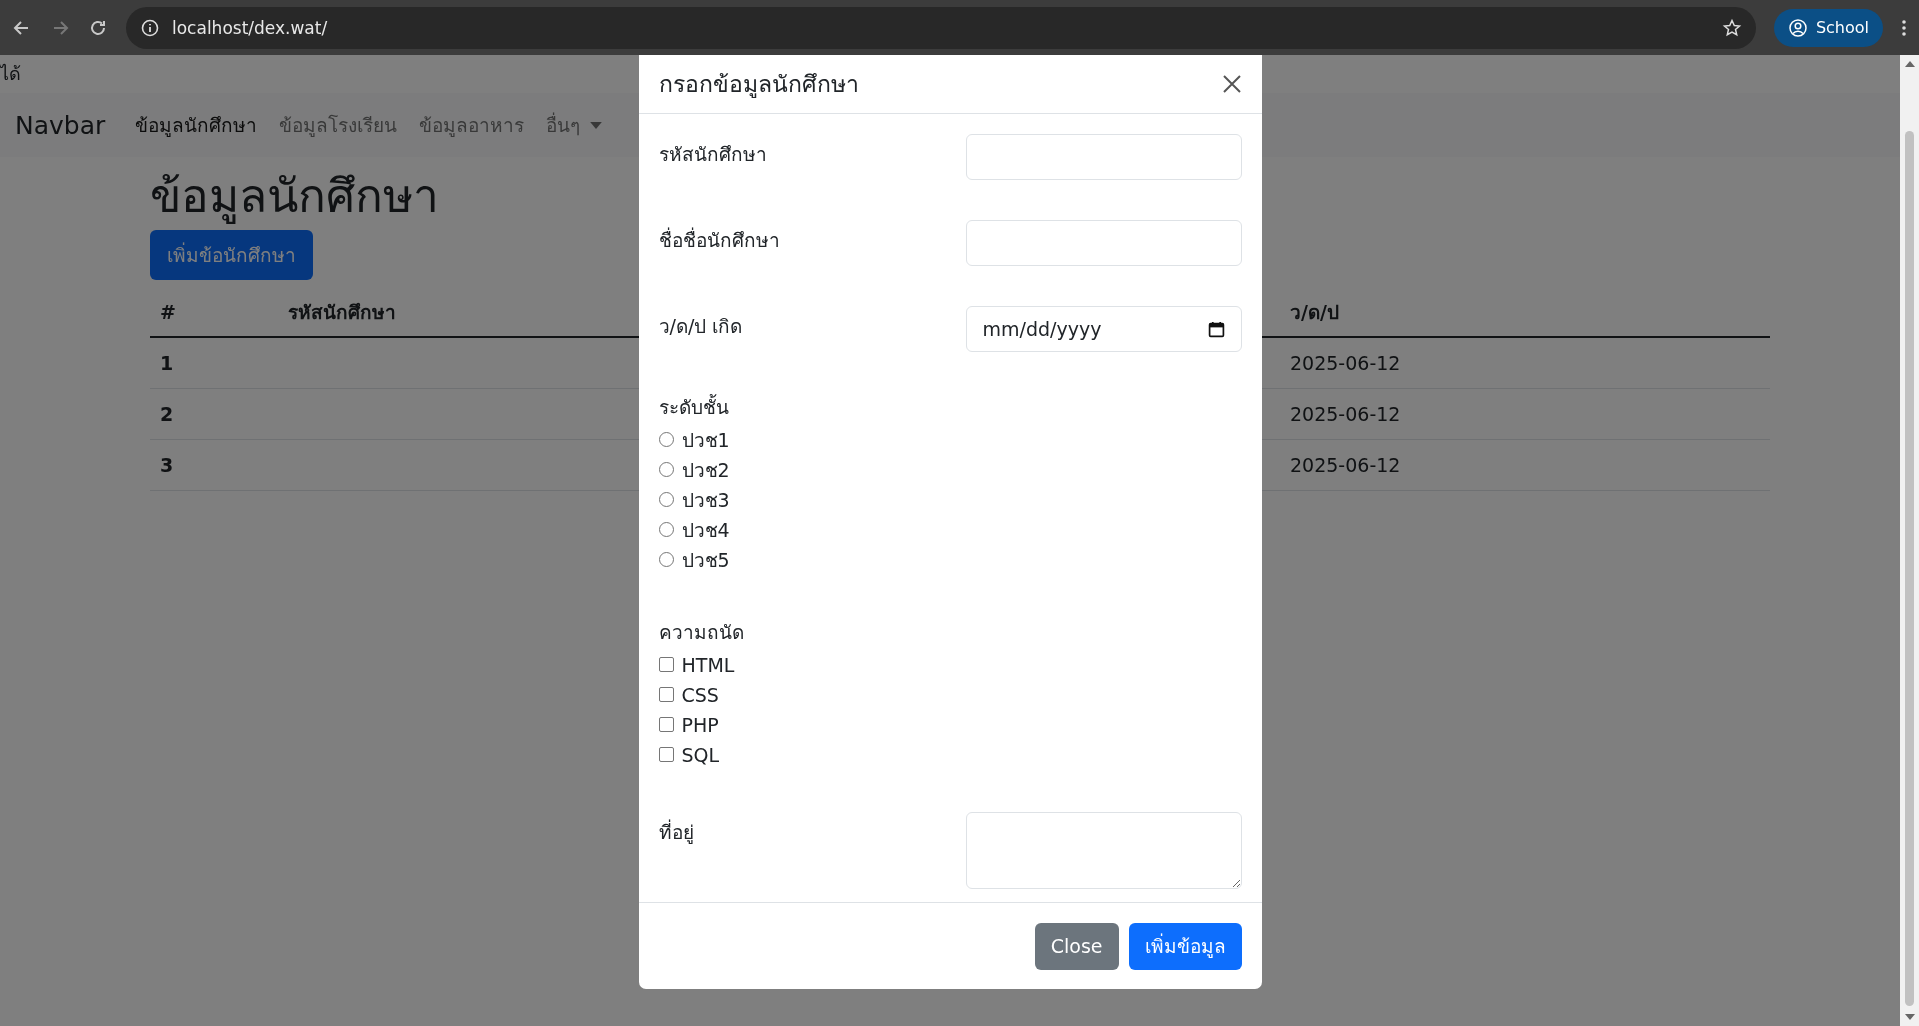 This screenshot has height=1026, width=1919. What do you see at coordinates (231, 255) in the screenshot?
I see `add-student-button: เพิ่มข้อนักศึกษา` at bounding box center [231, 255].